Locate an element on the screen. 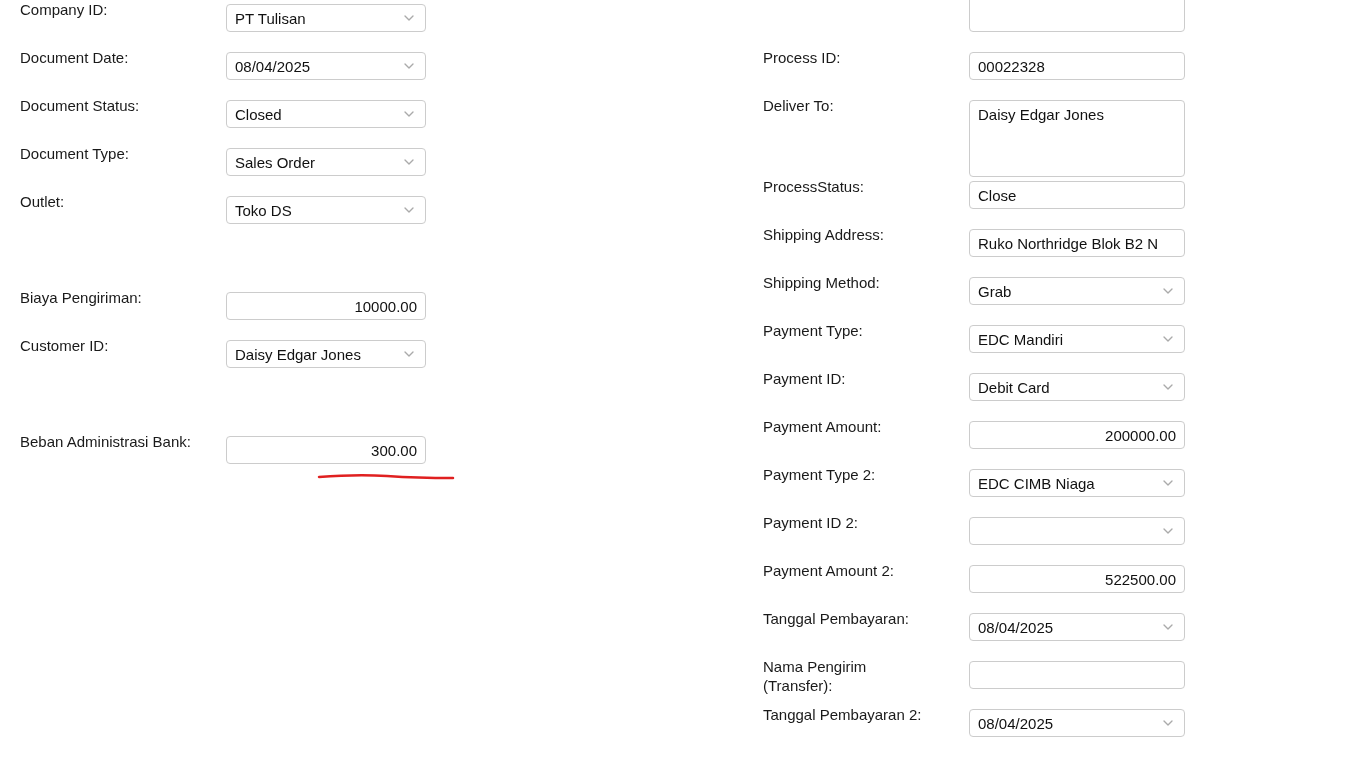 This screenshot has width=1348, height=762. text-field: 522500.00 is located at coordinates (1077, 579).